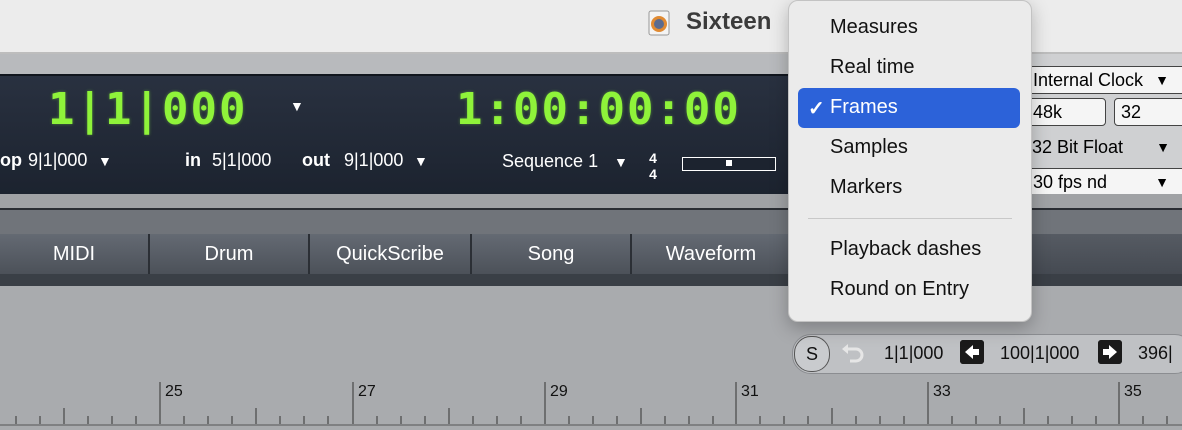  I want to click on solo-button: S, so click(812, 354).